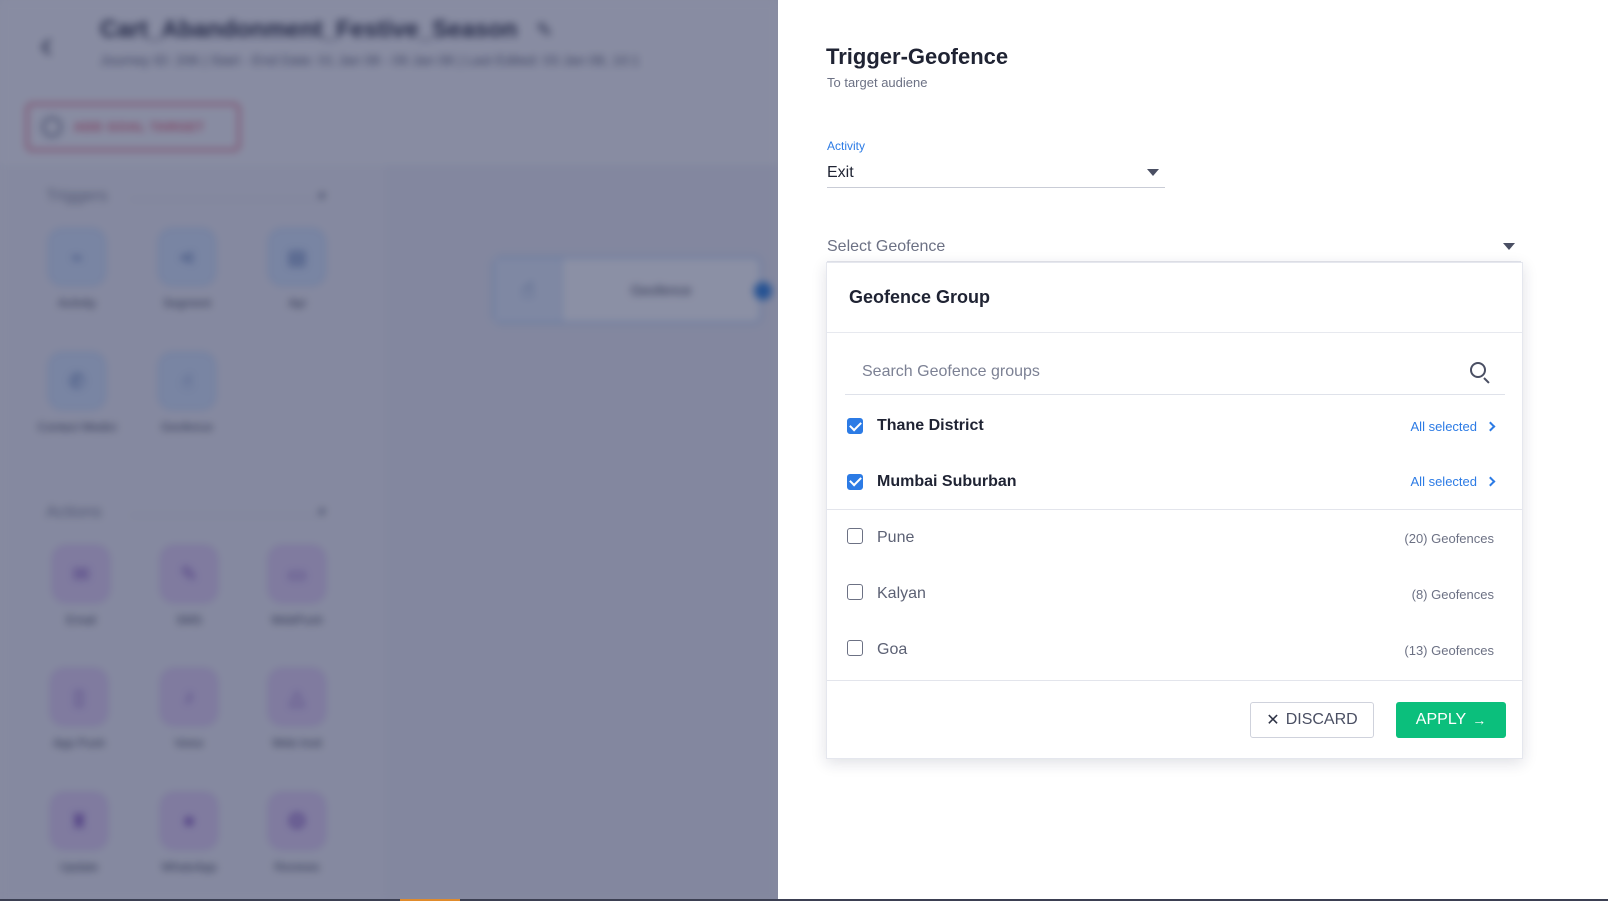 Image resolution: width=1608 pixels, height=901 pixels. What do you see at coordinates (917, 56) in the screenshot?
I see `drawer-title: Trigger-Geofence` at bounding box center [917, 56].